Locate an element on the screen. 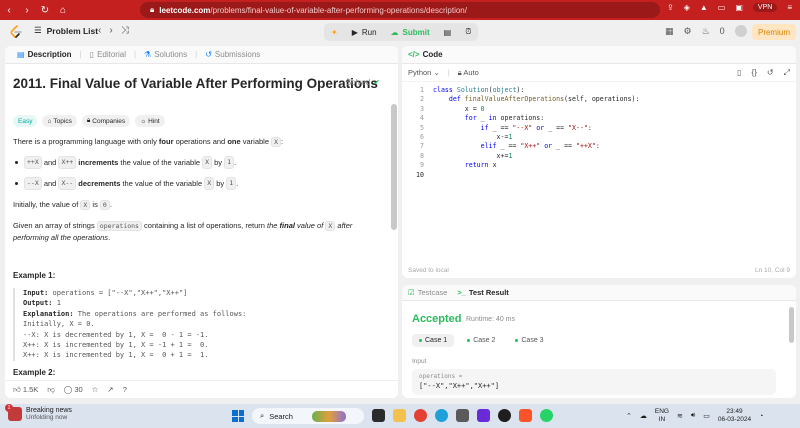  code-text: elif _ == "X++" or _ == "++X": is located at coordinates (540, 146).